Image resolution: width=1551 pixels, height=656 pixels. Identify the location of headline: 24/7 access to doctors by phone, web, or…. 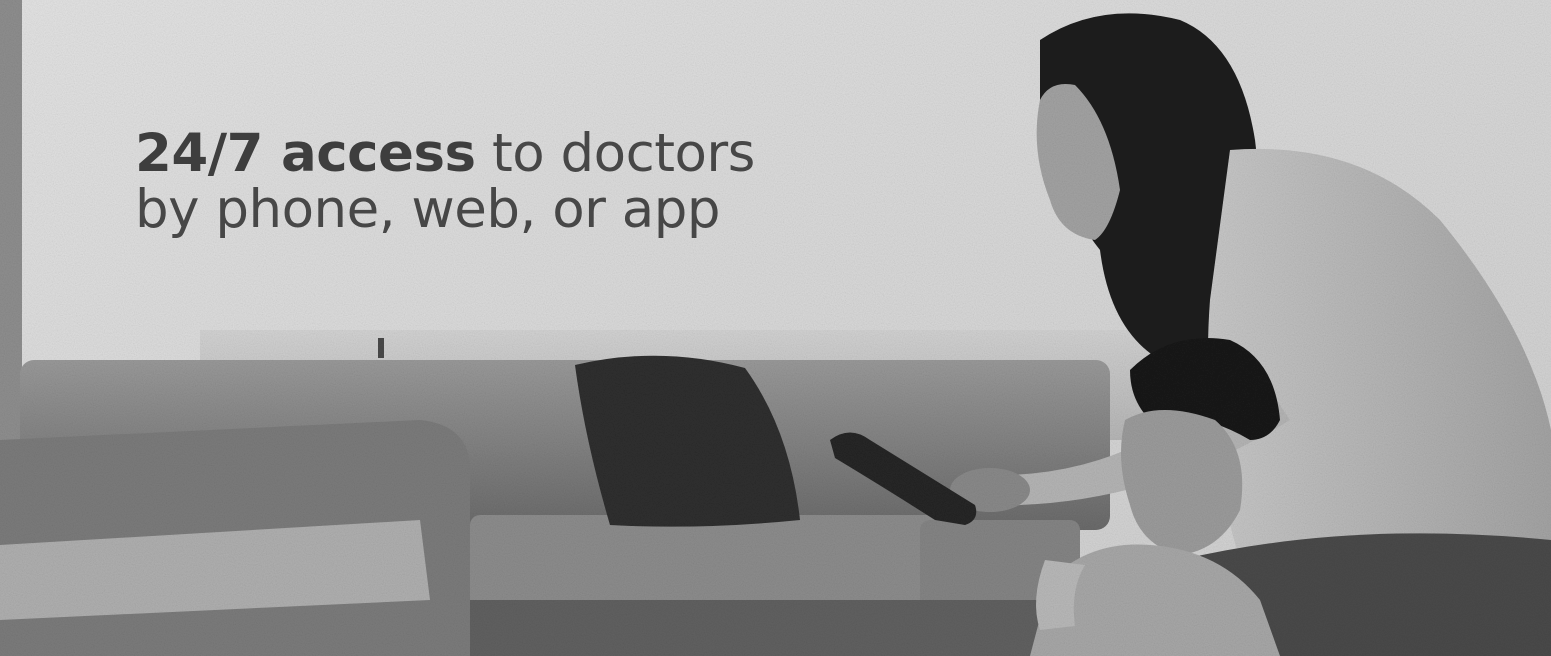
(445, 182).